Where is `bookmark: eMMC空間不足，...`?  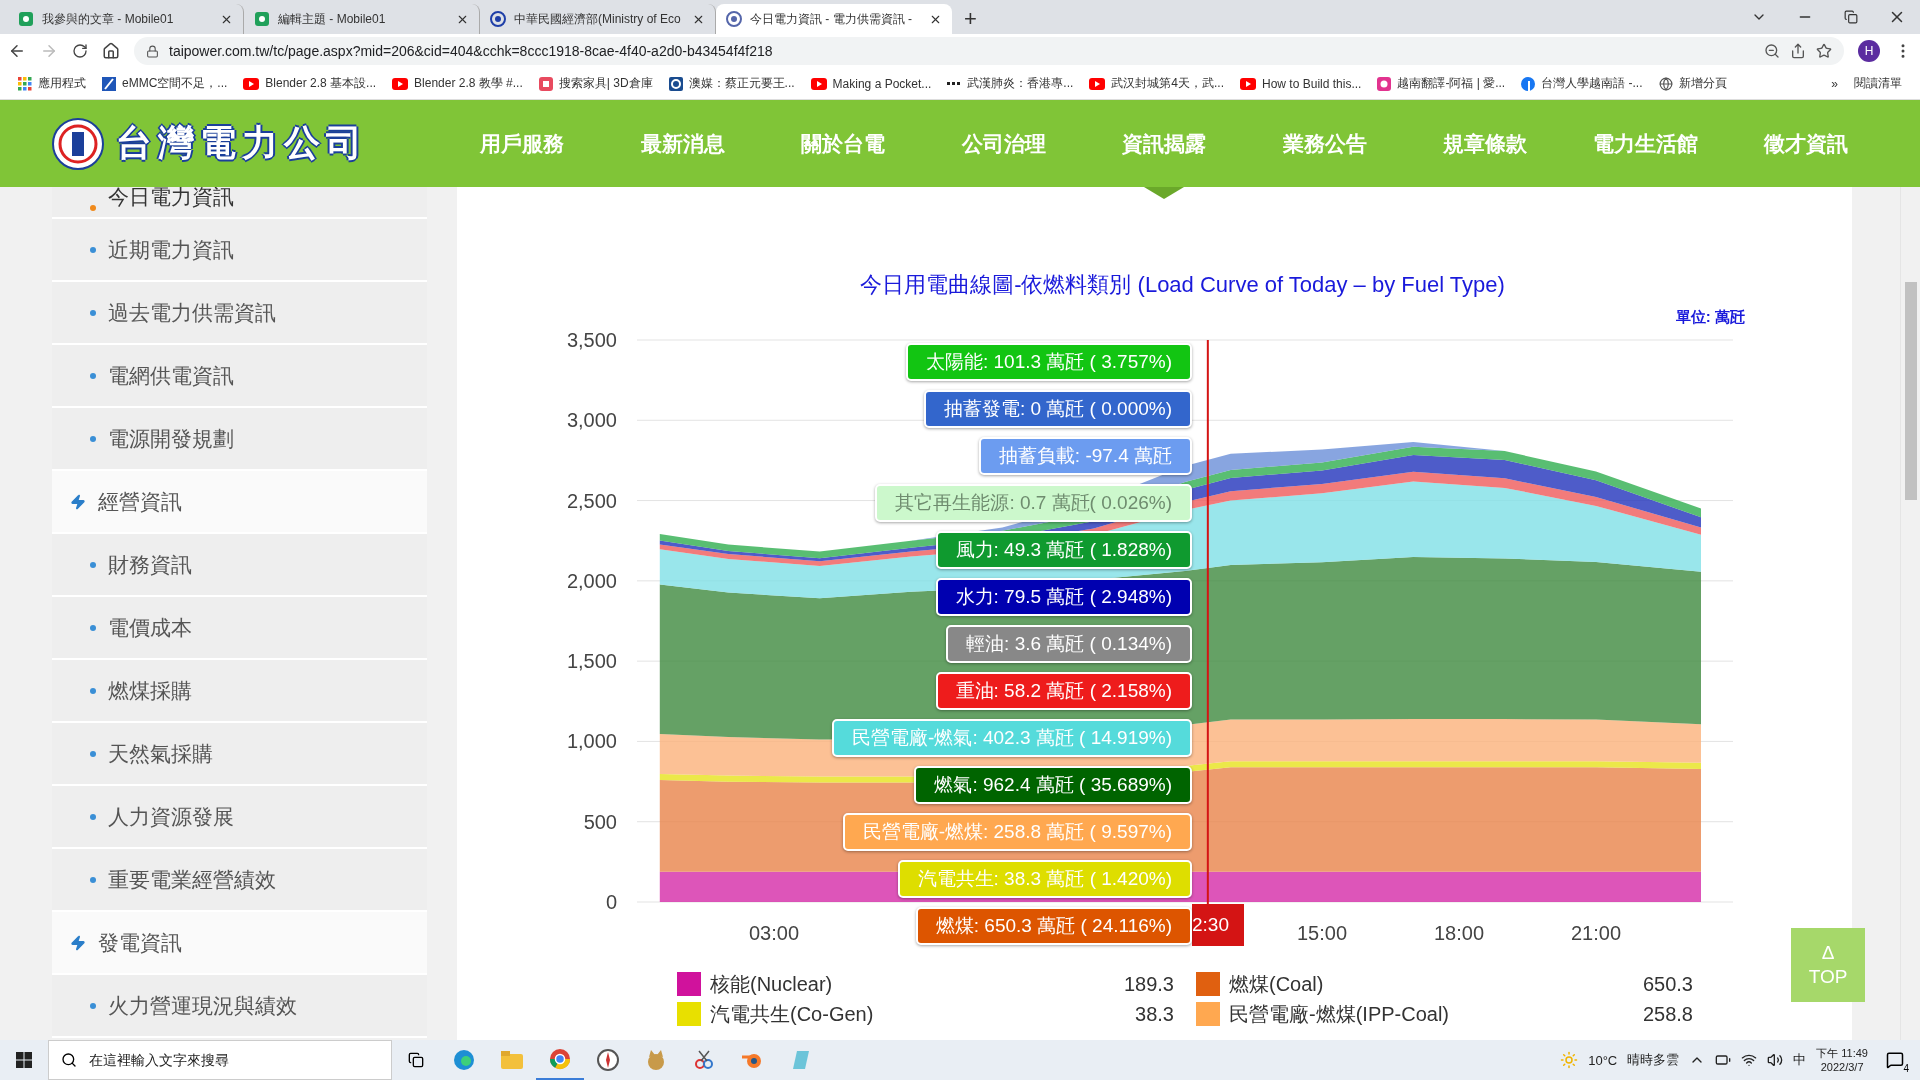
bookmark: eMMC空間不足，... is located at coordinates (165, 83).